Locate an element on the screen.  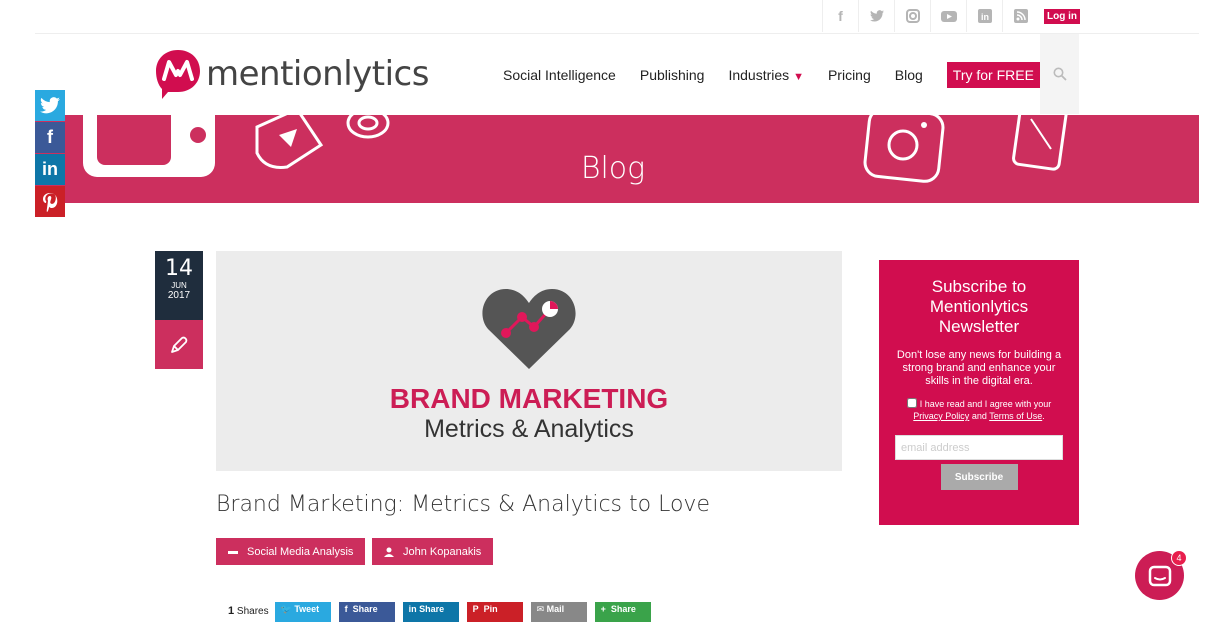
pinterest-icon: P is located at coordinates (478, 609).